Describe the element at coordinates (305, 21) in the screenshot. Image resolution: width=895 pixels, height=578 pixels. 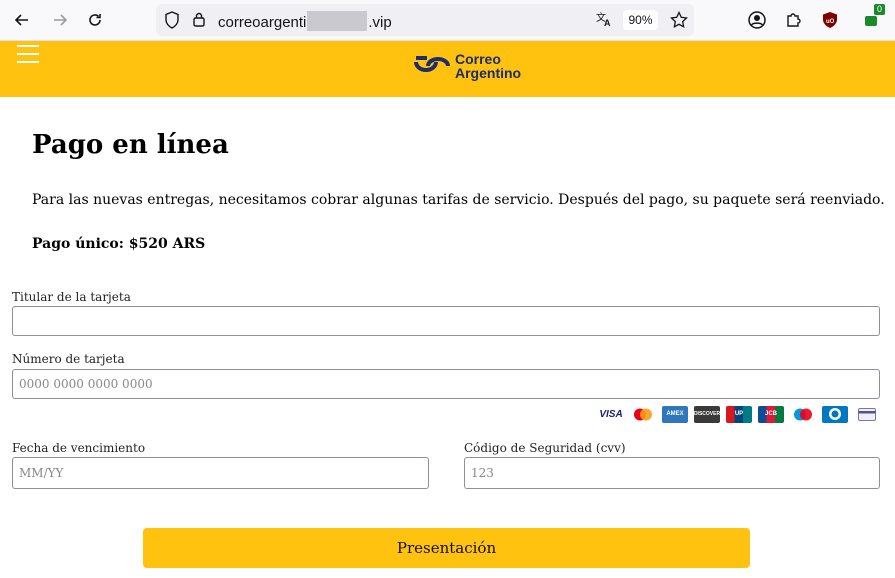
I see `url-text: correoargenti .vip` at that location.